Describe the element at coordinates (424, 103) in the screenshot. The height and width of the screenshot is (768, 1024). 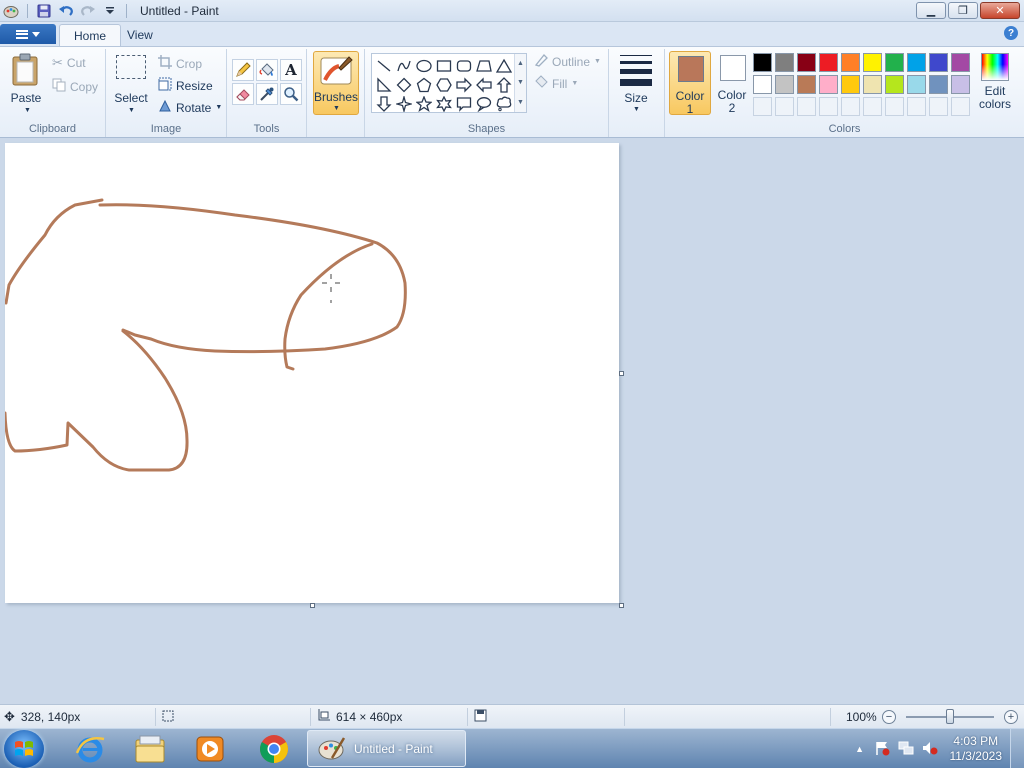
I see `five-point-star-shape-icon` at that location.